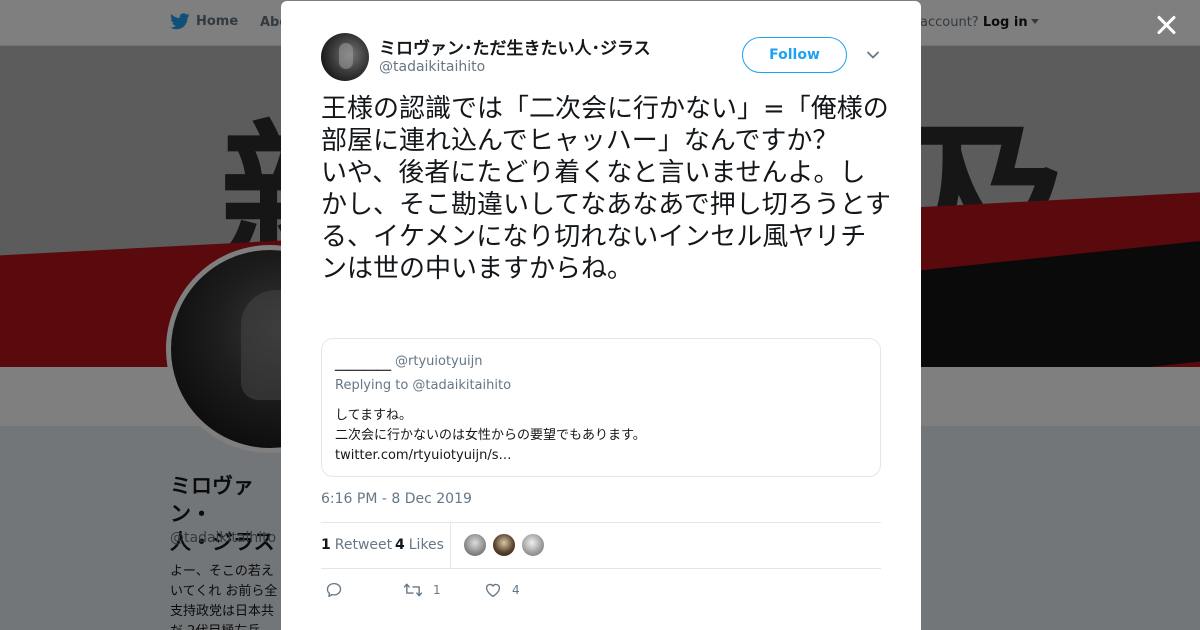  Describe the element at coordinates (426, 545) in the screenshot. I see `likes-stat-label: Likes` at that location.